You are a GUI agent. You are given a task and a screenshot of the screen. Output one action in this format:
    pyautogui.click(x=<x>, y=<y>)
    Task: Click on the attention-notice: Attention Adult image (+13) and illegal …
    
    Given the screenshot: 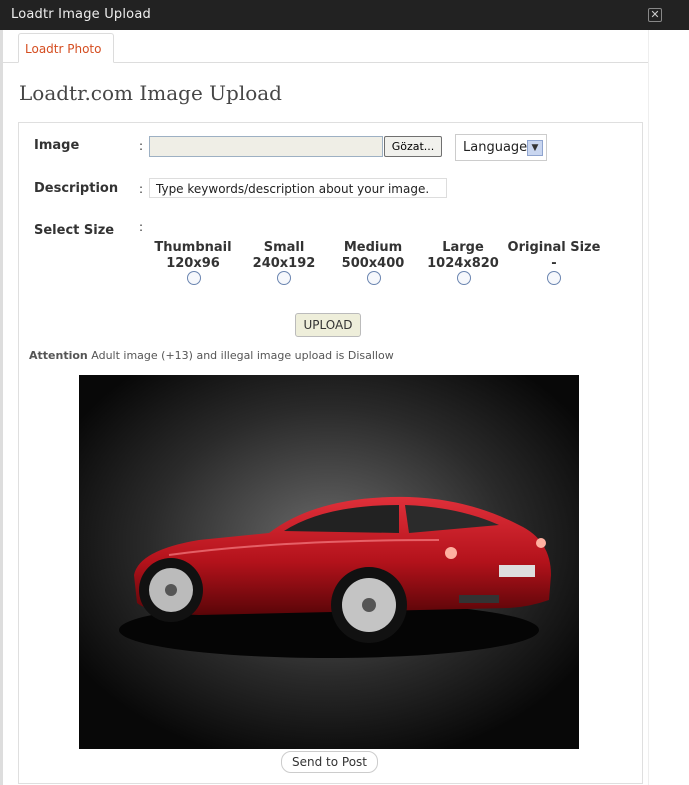 What is the action you would take?
    pyautogui.click(x=211, y=355)
    